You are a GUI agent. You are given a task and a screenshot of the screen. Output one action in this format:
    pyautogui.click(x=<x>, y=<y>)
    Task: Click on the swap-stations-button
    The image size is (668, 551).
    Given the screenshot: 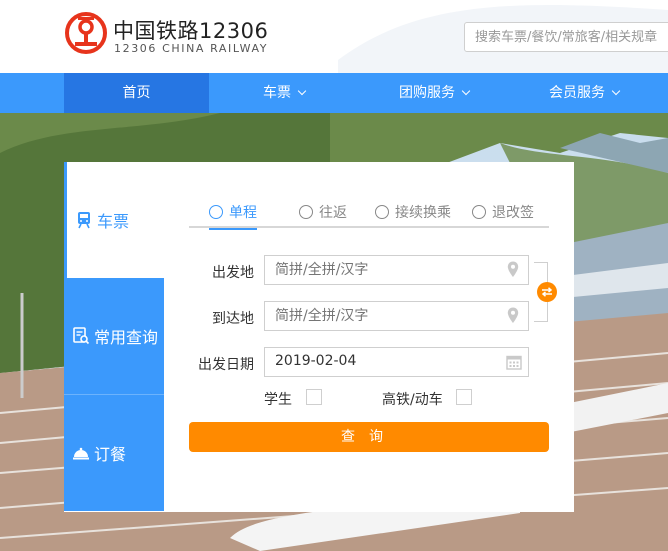 What is the action you would take?
    pyautogui.click(x=547, y=292)
    